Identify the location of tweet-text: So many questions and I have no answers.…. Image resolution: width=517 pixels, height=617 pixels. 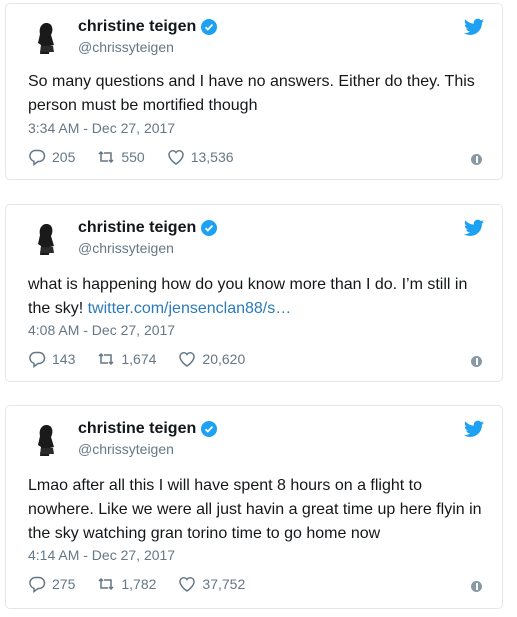
(251, 93).